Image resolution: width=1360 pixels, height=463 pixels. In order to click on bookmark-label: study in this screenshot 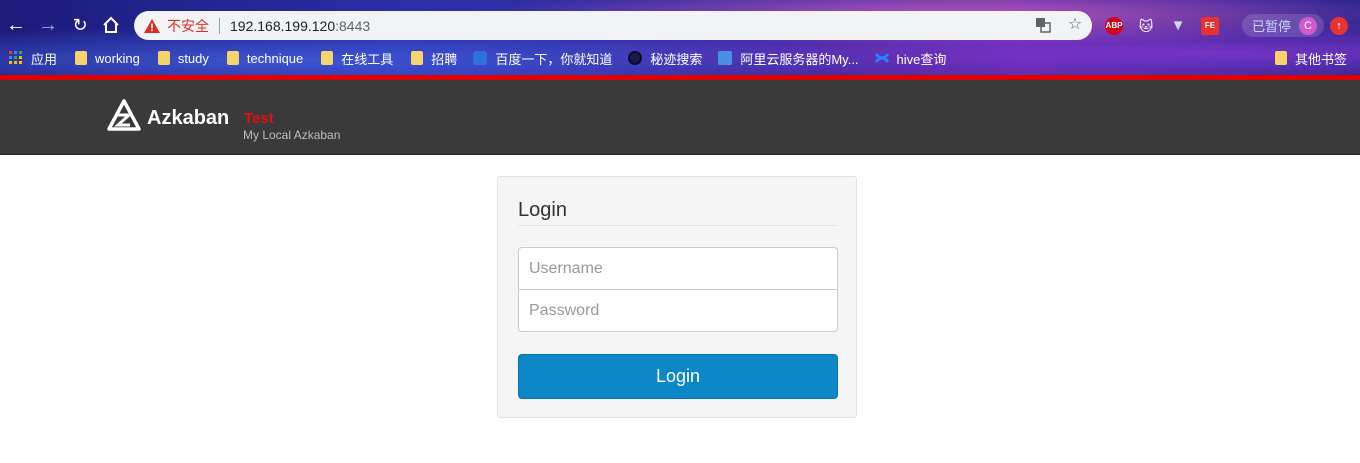, I will do `click(193, 58)`.